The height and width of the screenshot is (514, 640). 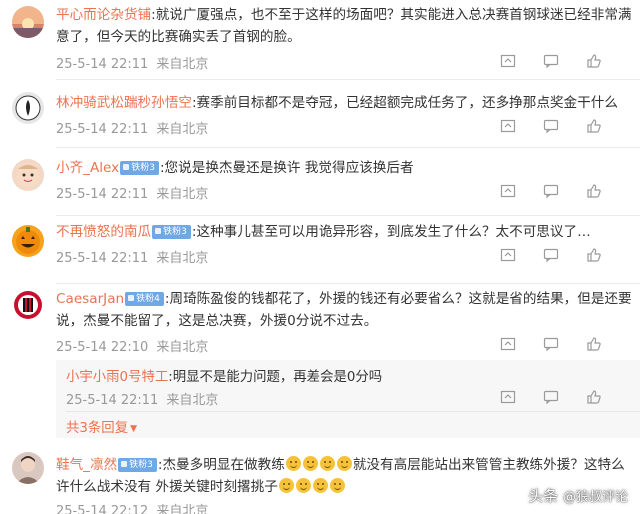 What do you see at coordinates (28, 241) in the screenshot?
I see `pumpkin-avatar-icon` at bounding box center [28, 241].